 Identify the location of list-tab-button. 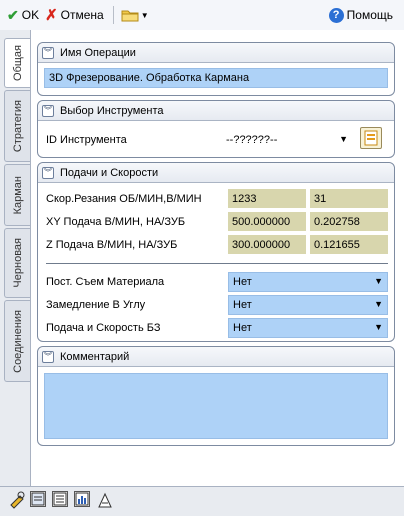
(60, 499).